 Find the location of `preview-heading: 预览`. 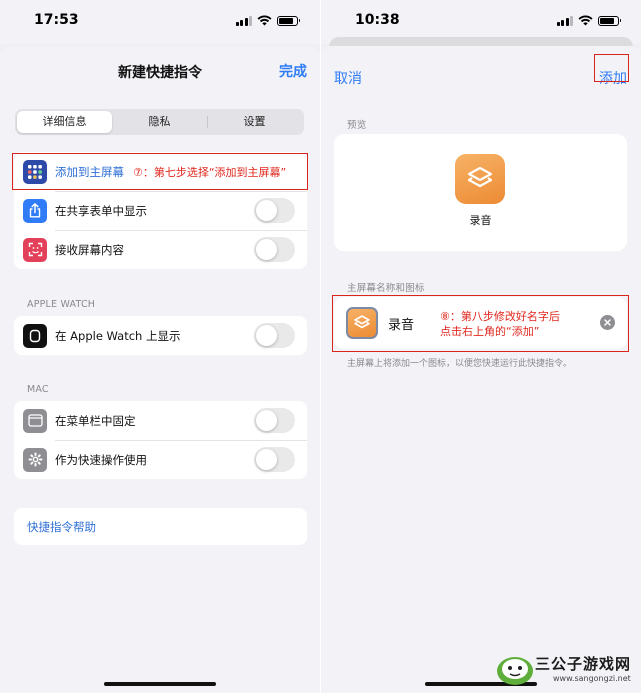

preview-heading: 预览 is located at coordinates (357, 125).